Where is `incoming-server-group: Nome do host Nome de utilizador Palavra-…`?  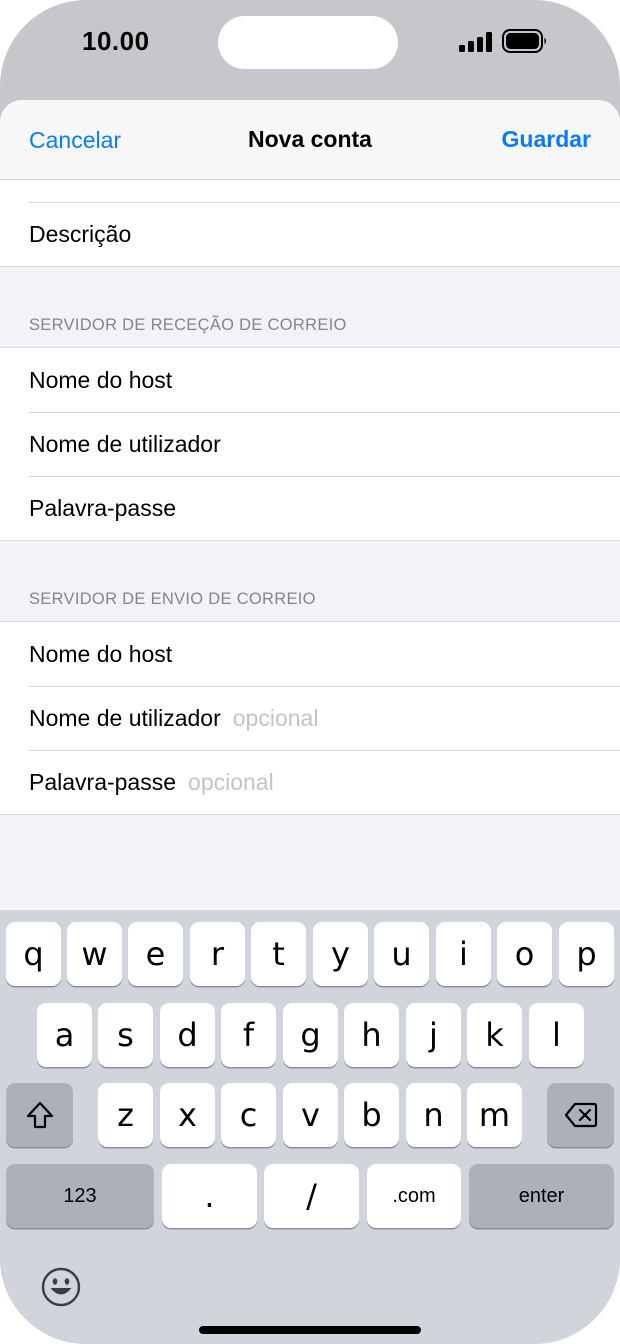 incoming-server-group: Nome do host Nome de utilizador Palavra-… is located at coordinates (310, 444).